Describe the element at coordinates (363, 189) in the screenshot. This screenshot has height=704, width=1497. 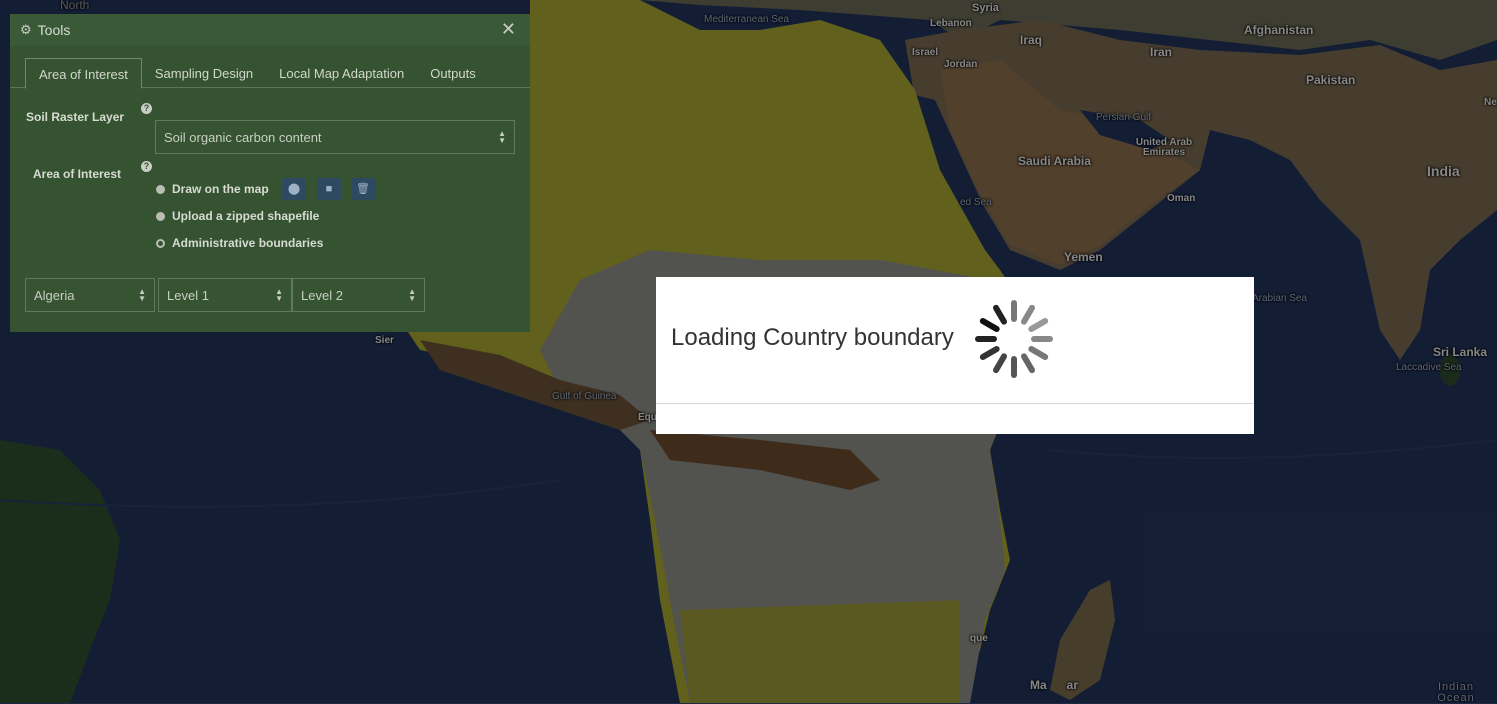
I see `trash-icon: 🗑` at that location.